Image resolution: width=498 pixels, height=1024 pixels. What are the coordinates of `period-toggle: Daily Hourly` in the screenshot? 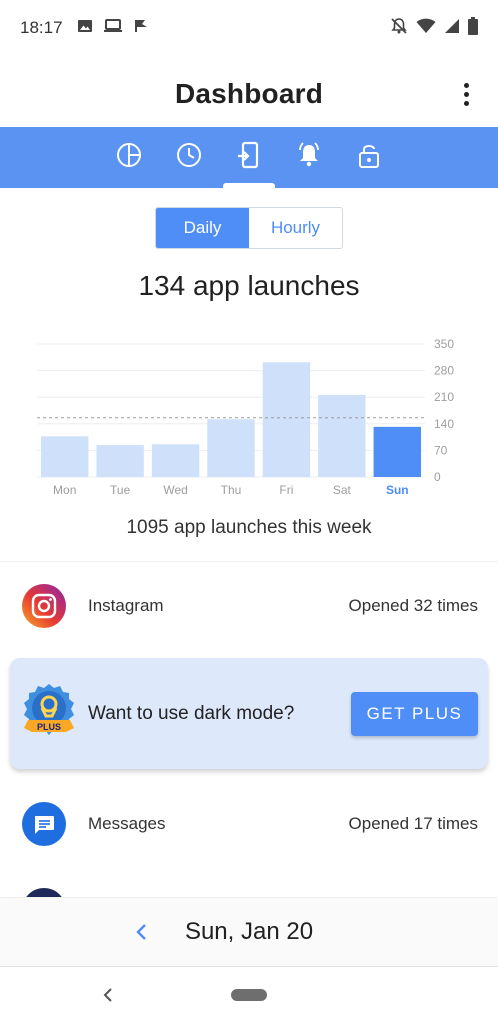 It's located at (249, 228).